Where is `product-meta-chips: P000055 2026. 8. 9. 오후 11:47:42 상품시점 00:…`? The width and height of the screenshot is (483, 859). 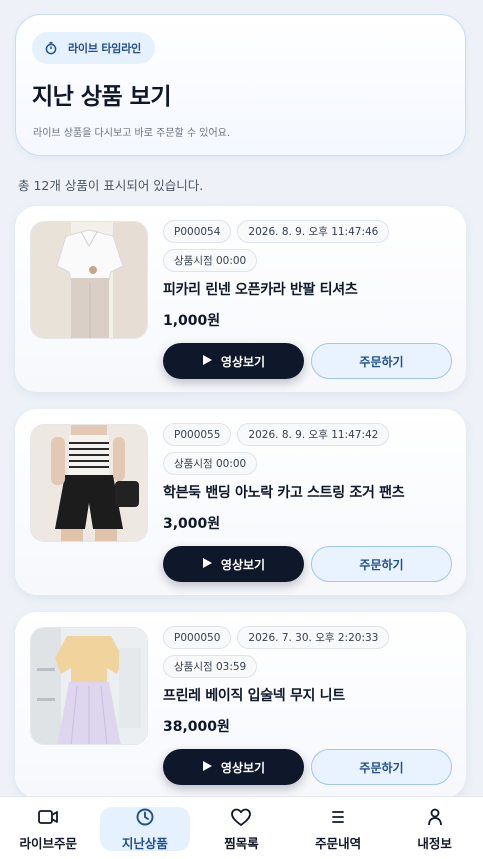
product-meta-chips: P000055 2026. 8. 9. 오후 11:47:42 상품시점 00:… is located at coordinates (308, 449).